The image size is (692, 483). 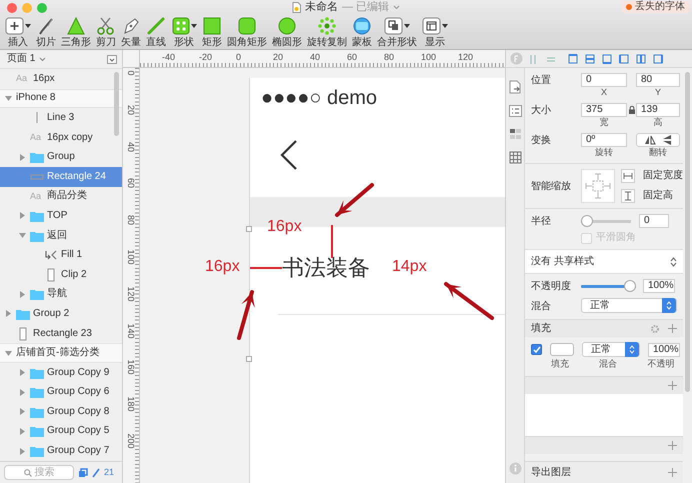 I want to click on layer-row: iPhone 8, so click(x=61, y=98).